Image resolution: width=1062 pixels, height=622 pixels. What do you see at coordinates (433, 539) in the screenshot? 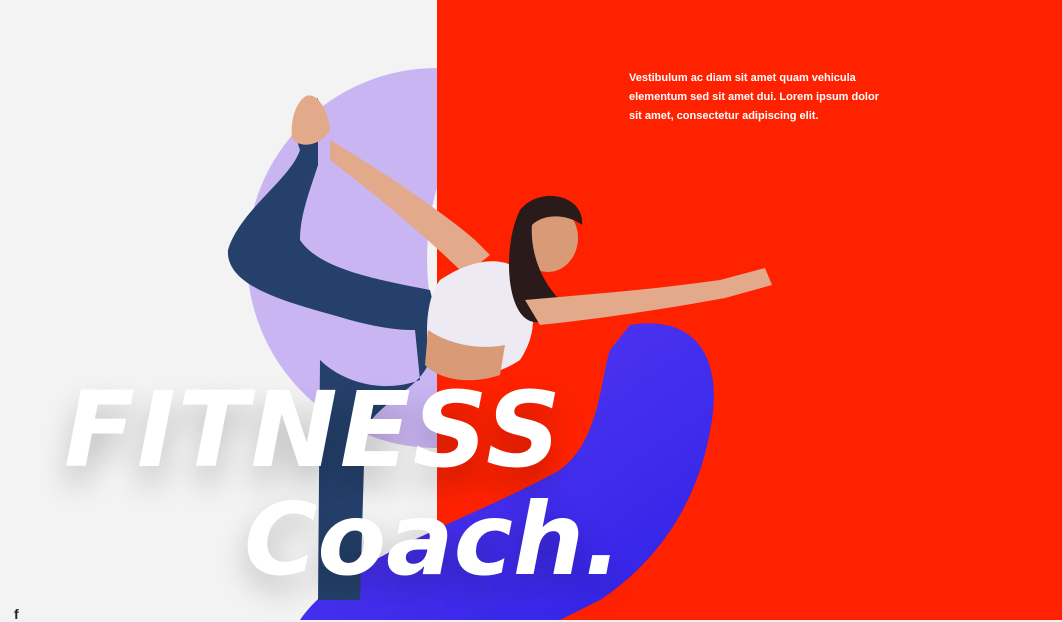
I see `headline-coach: Coach.` at bounding box center [433, 539].